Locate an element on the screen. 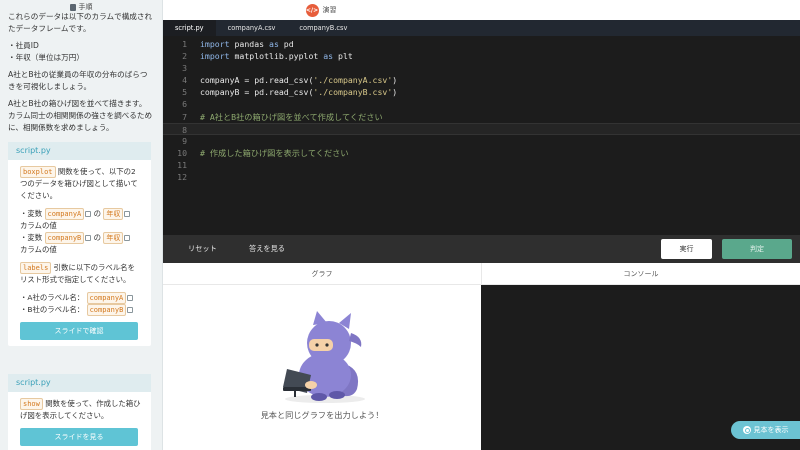  label-a-prefix: ・A社のラベル名： is located at coordinates (52, 297).